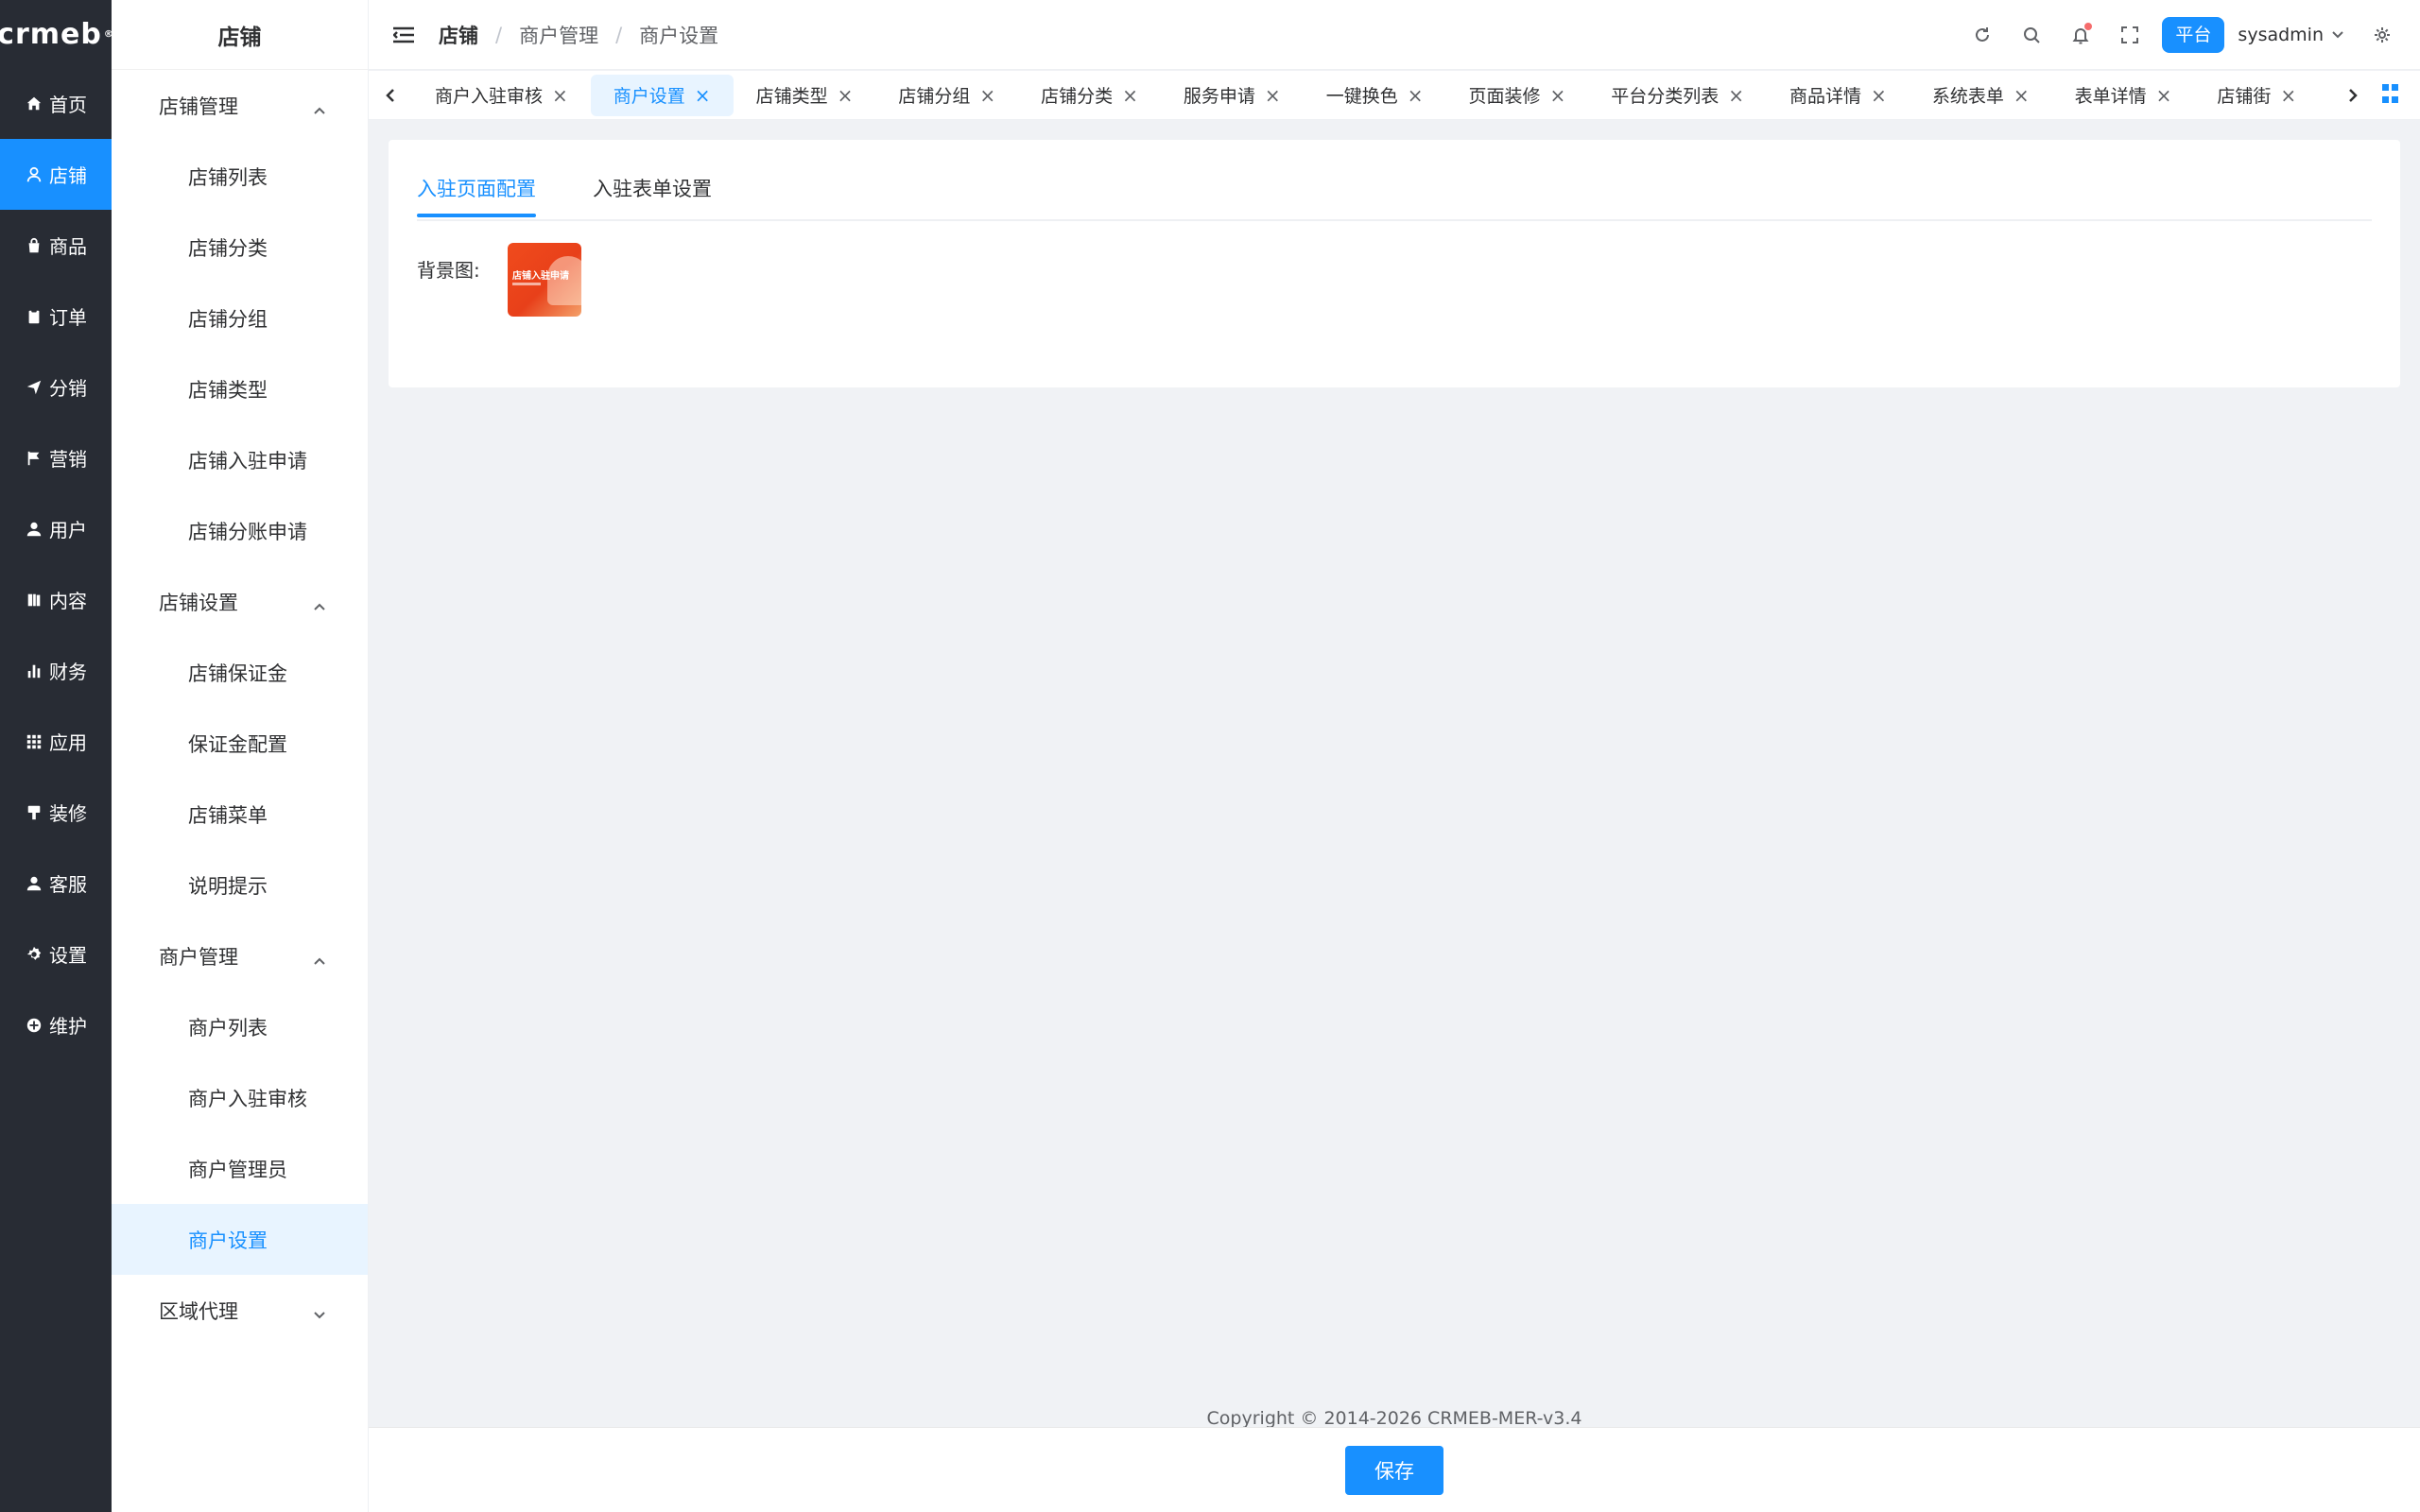  I want to click on page-tab: 系统表单 ×, so click(1981, 95).